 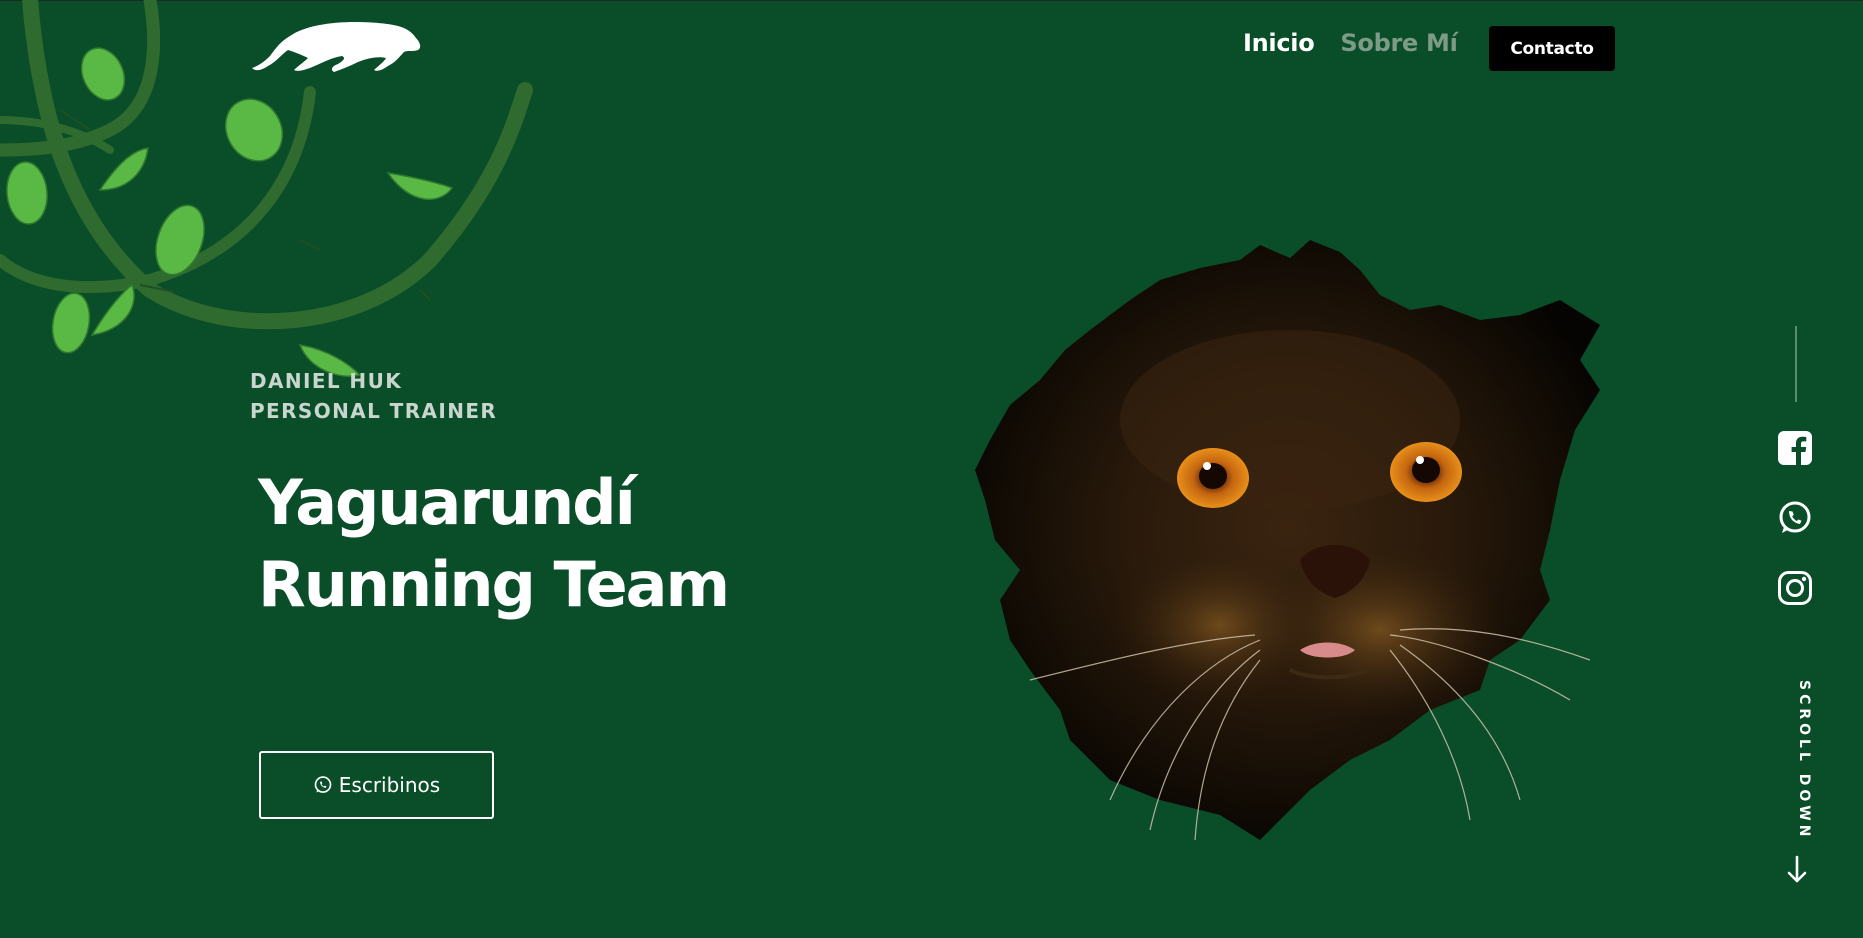 I want to click on nav-sobre-mi: Sobre Mí, so click(x=1398, y=43).